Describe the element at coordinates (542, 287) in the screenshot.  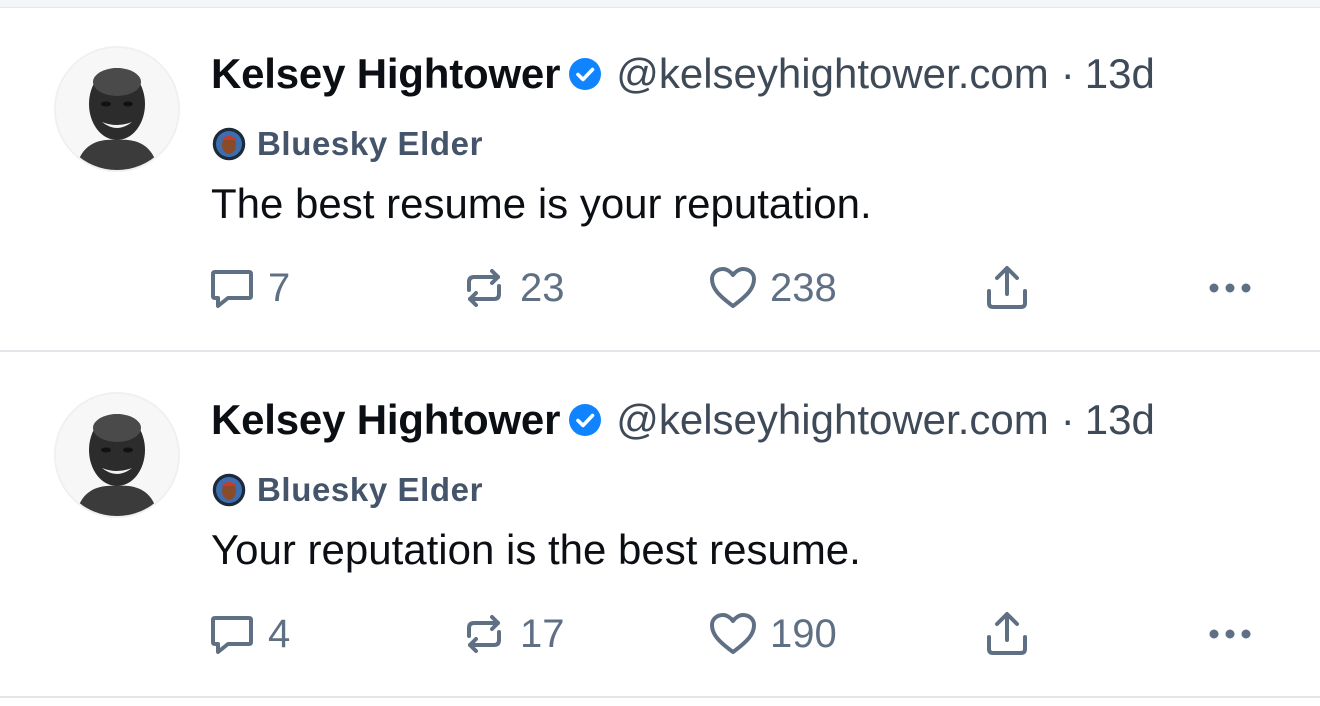
I see `repost-count: 23` at that location.